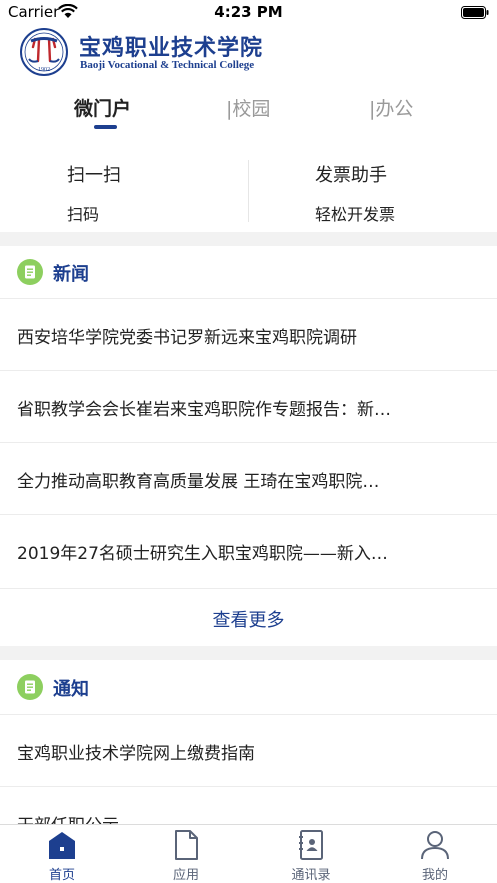 The height and width of the screenshot is (883, 497). I want to click on tab-office: |办公, so click(391, 107).